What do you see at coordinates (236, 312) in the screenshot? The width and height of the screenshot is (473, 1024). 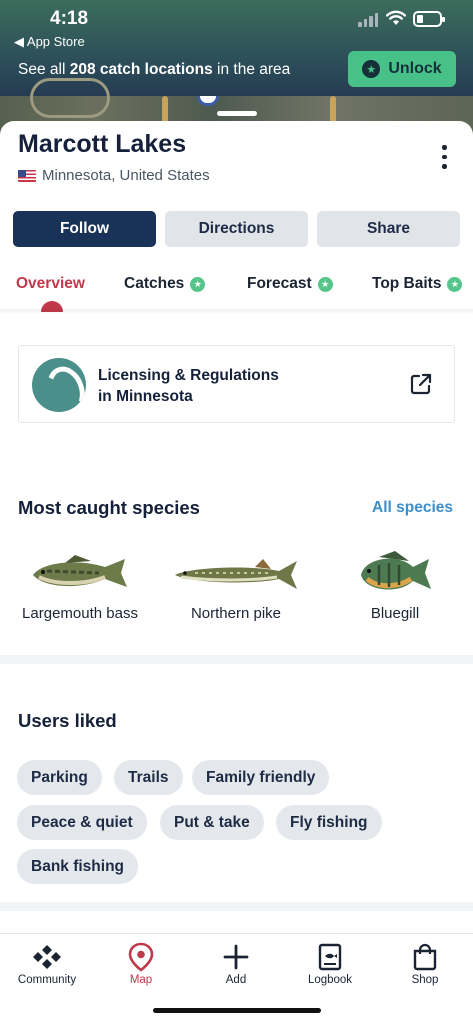 I see `tab-divider` at bounding box center [236, 312].